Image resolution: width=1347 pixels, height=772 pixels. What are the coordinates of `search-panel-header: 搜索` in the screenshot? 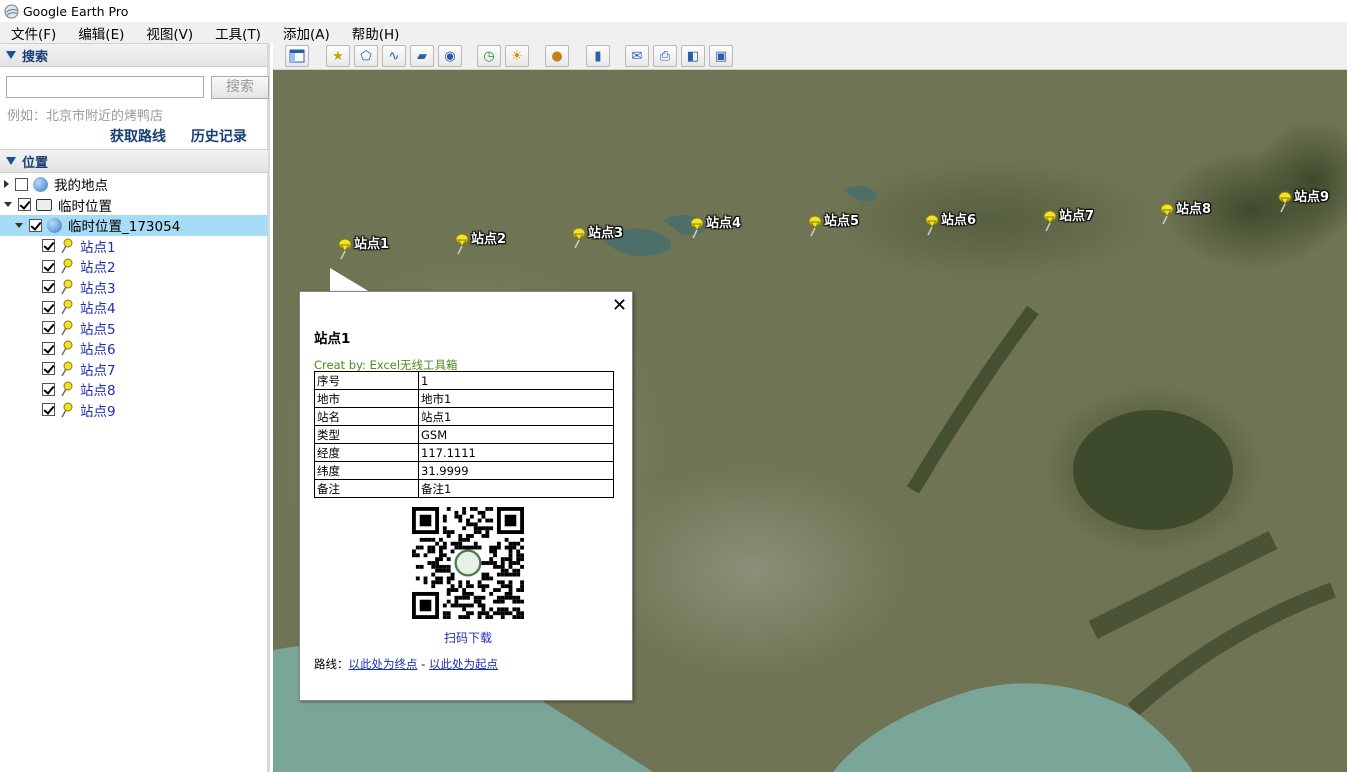 It's located at (133, 55).